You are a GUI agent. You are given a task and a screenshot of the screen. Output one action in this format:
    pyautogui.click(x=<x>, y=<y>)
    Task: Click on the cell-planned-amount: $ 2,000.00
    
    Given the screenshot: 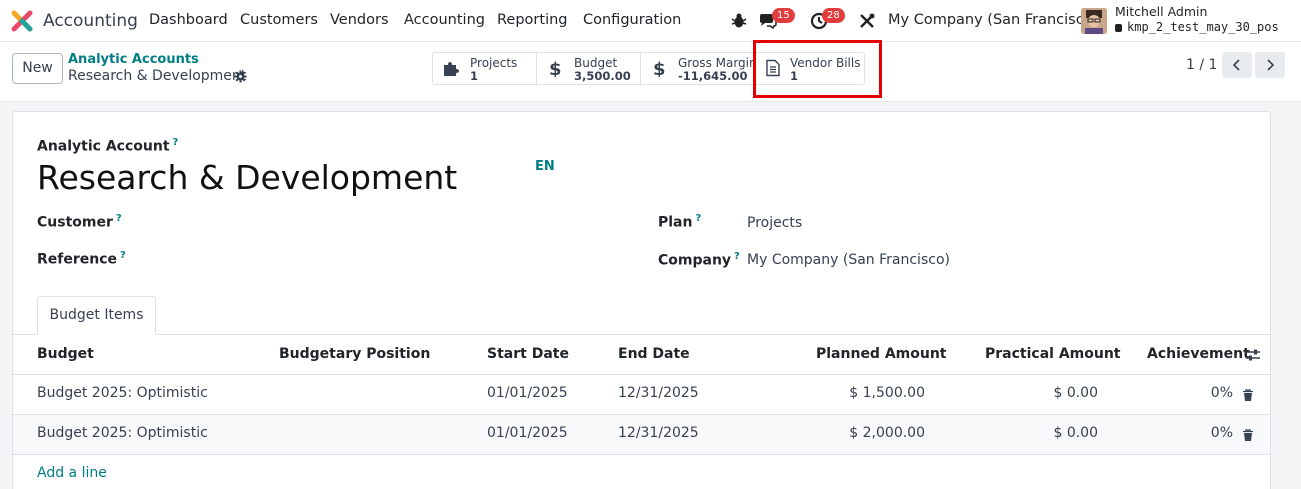 What is the action you would take?
    pyautogui.click(x=869, y=433)
    